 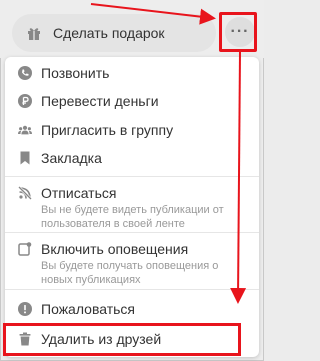 What do you see at coordinates (107, 130) in the screenshot?
I see `menu-item-label: Пригласить в группу` at bounding box center [107, 130].